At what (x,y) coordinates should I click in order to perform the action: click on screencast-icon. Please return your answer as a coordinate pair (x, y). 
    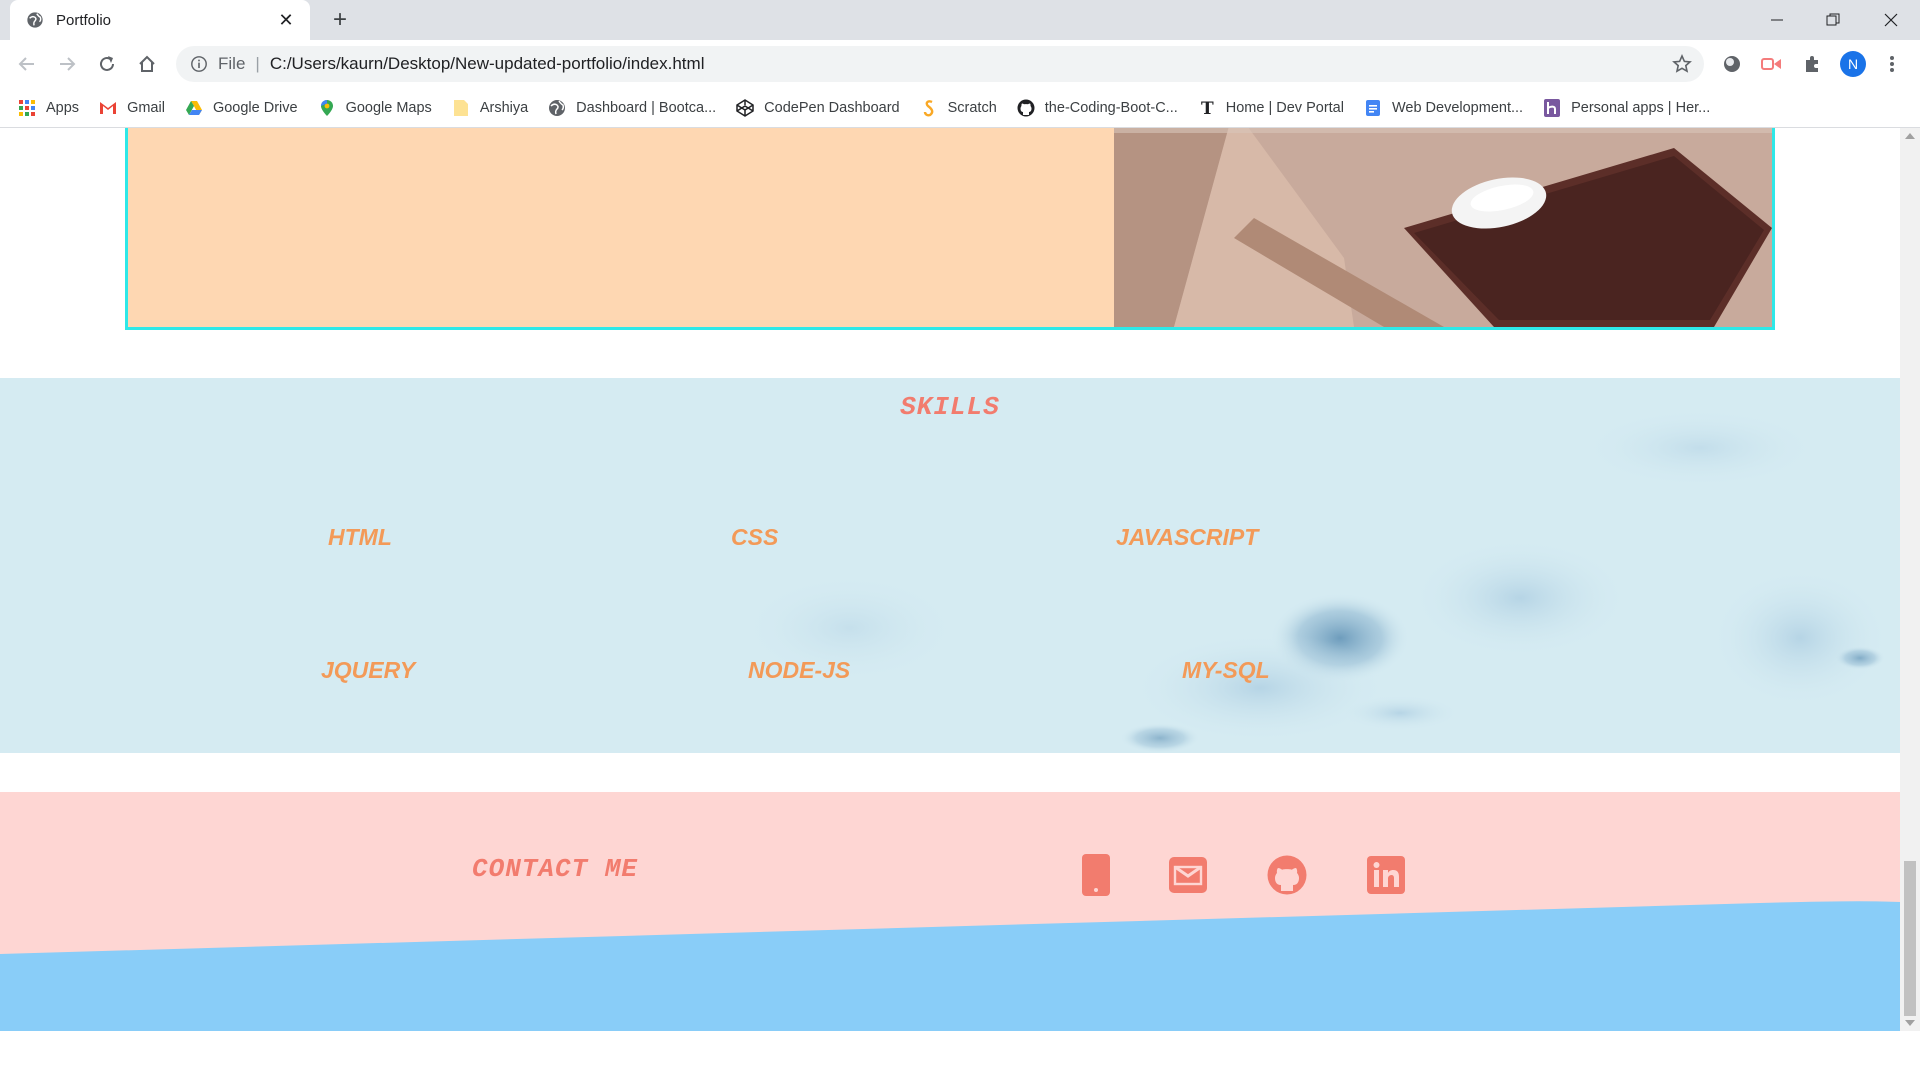
    Looking at the image, I should click on (1771, 64).